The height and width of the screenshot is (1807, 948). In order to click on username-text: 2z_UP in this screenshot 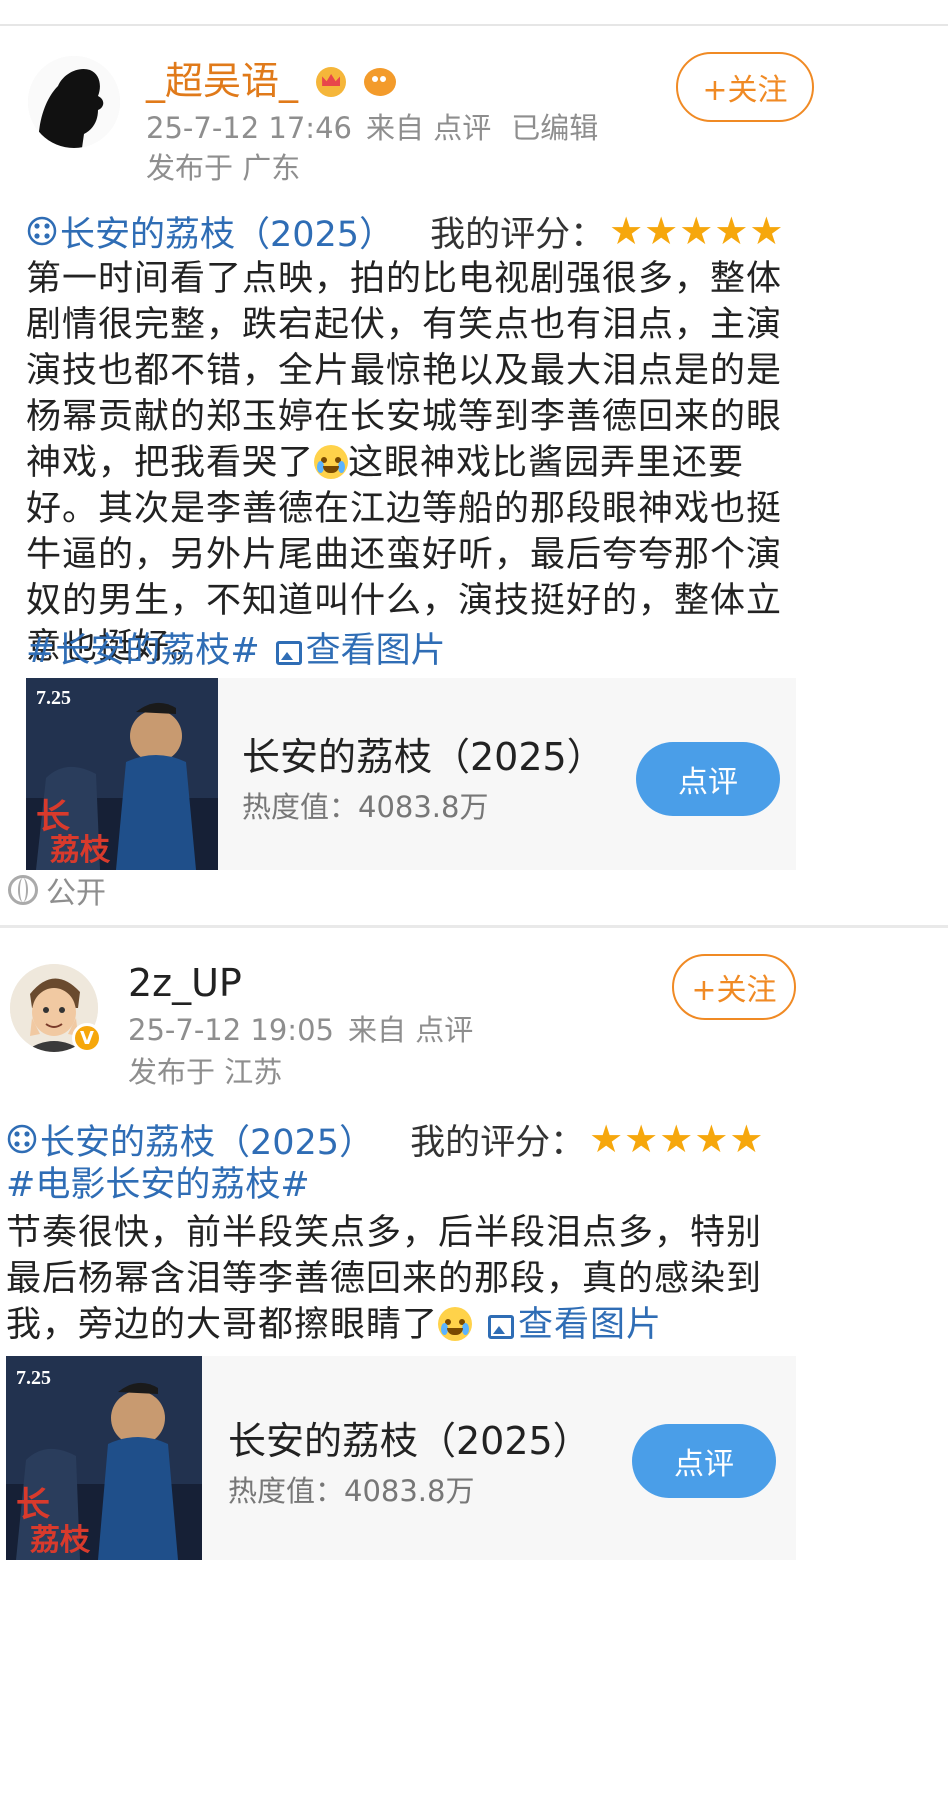, I will do `click(185, 983)`.